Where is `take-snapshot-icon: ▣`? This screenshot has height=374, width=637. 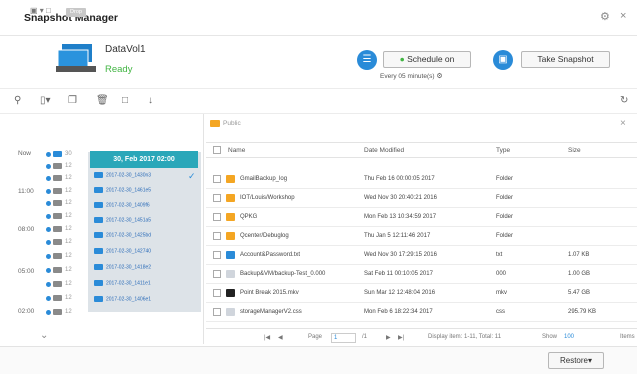
take-snapshot-icon: ▣ is located at coordinates (503, 60).